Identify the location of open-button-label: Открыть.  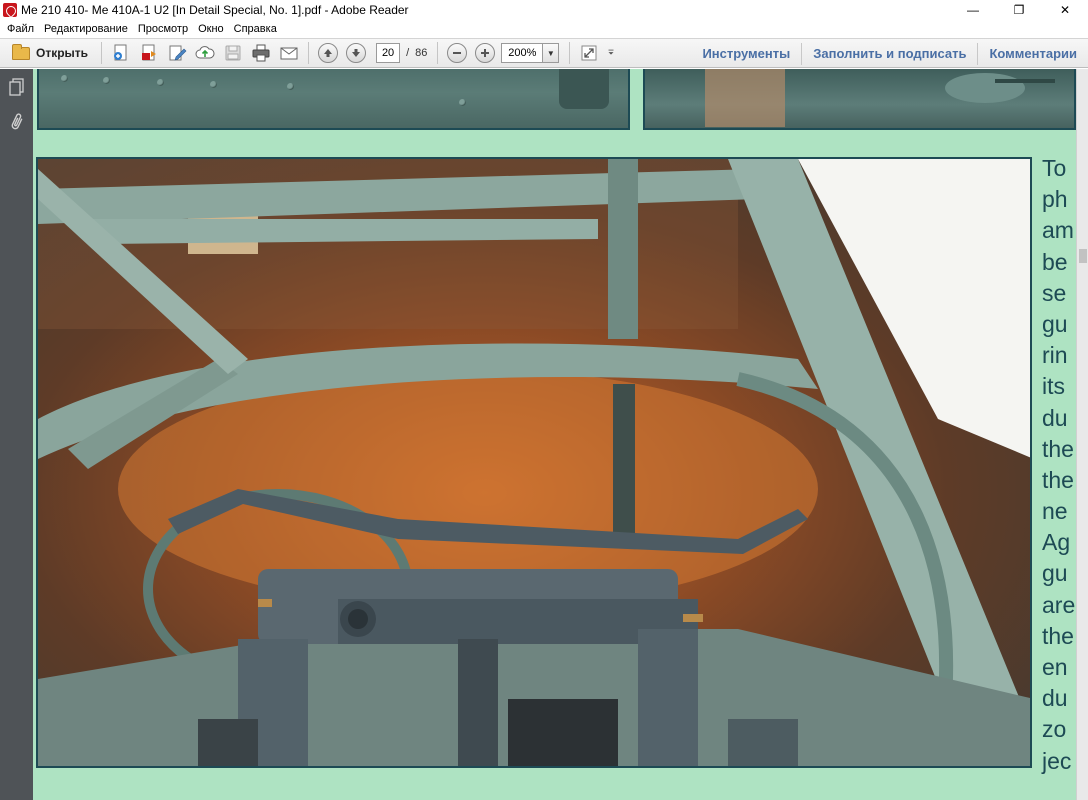
(62, 53).